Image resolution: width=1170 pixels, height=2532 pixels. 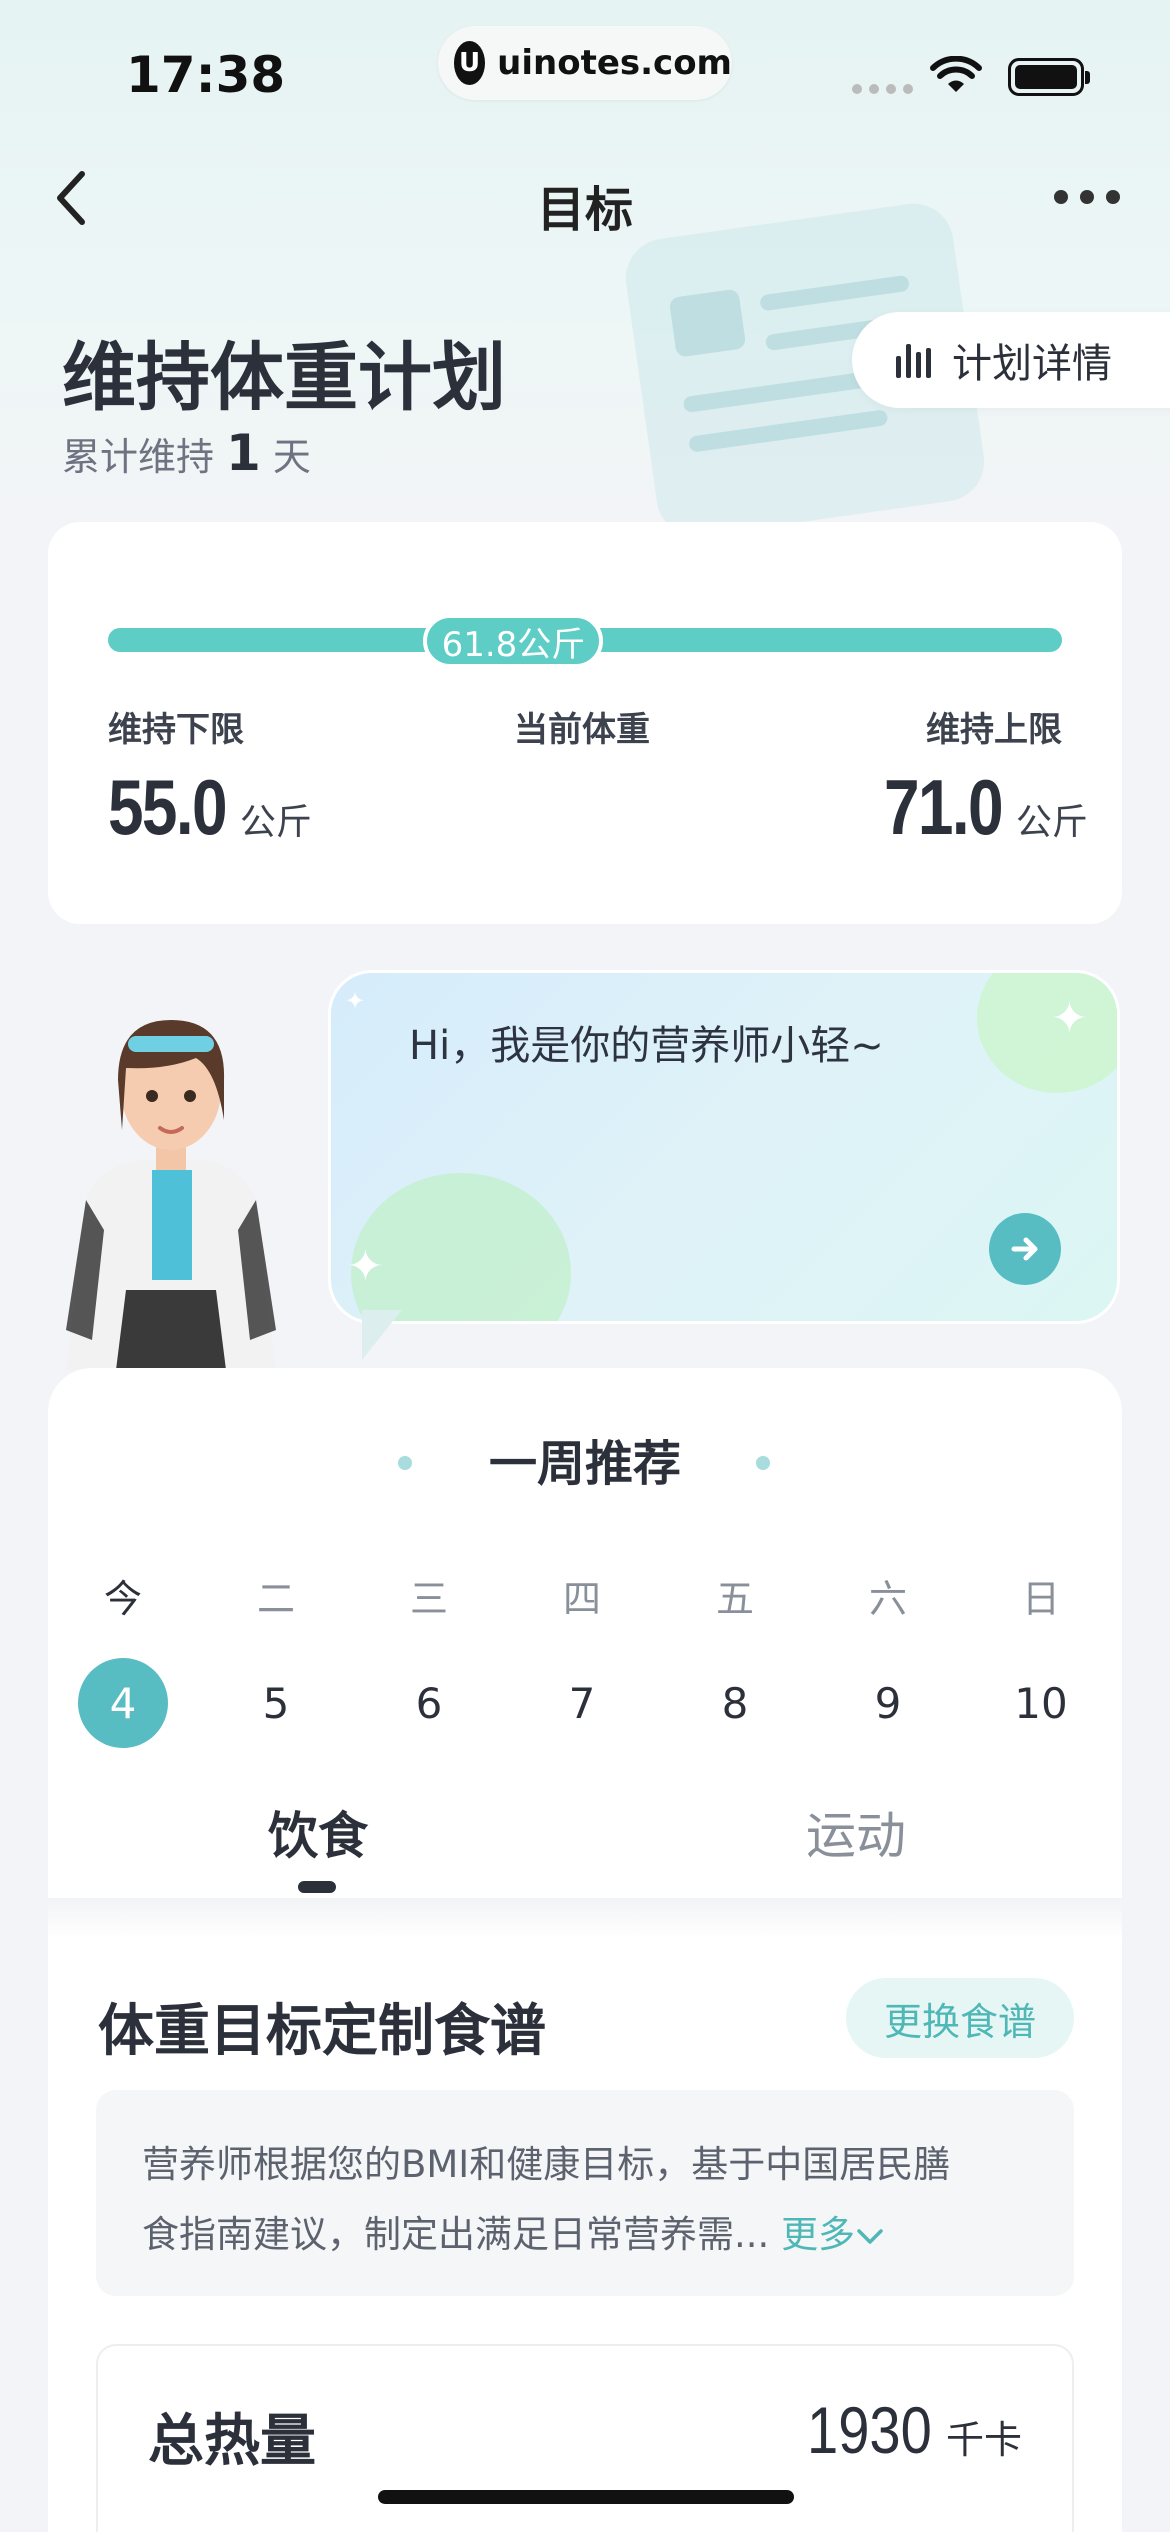 I want to click on day-date: 10, so click(x=1041, y=1703).